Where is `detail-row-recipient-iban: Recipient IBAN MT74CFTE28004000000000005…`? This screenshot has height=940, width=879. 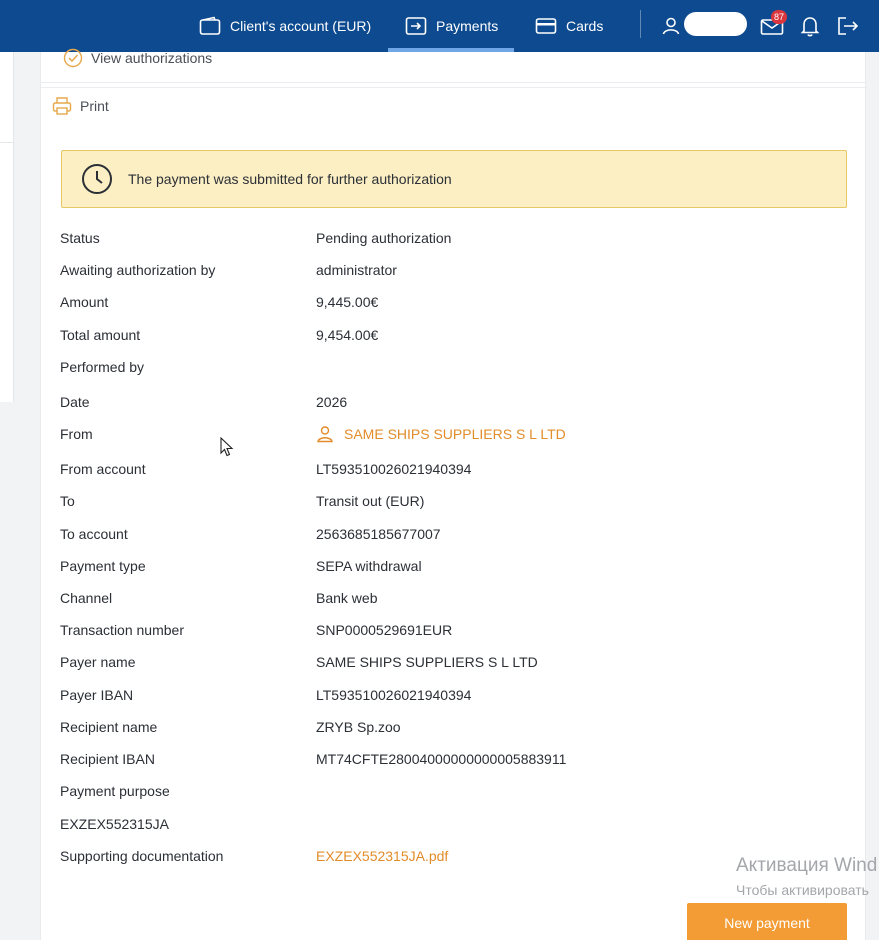
detail-row-recipient-iban: Recipient IBAN MT74CFTE28004000000000005… is located at coordinates (450, 759).